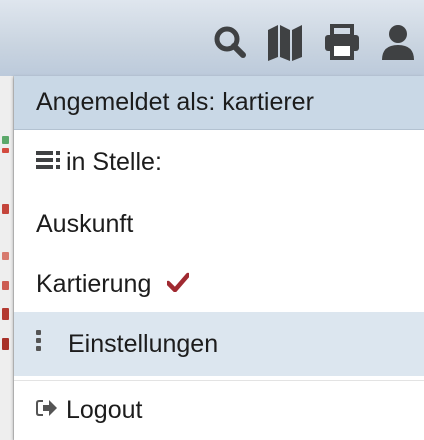  Describe the element at coordinates (7, 258) in the screenshot. I see `background-map-edge` at that location.